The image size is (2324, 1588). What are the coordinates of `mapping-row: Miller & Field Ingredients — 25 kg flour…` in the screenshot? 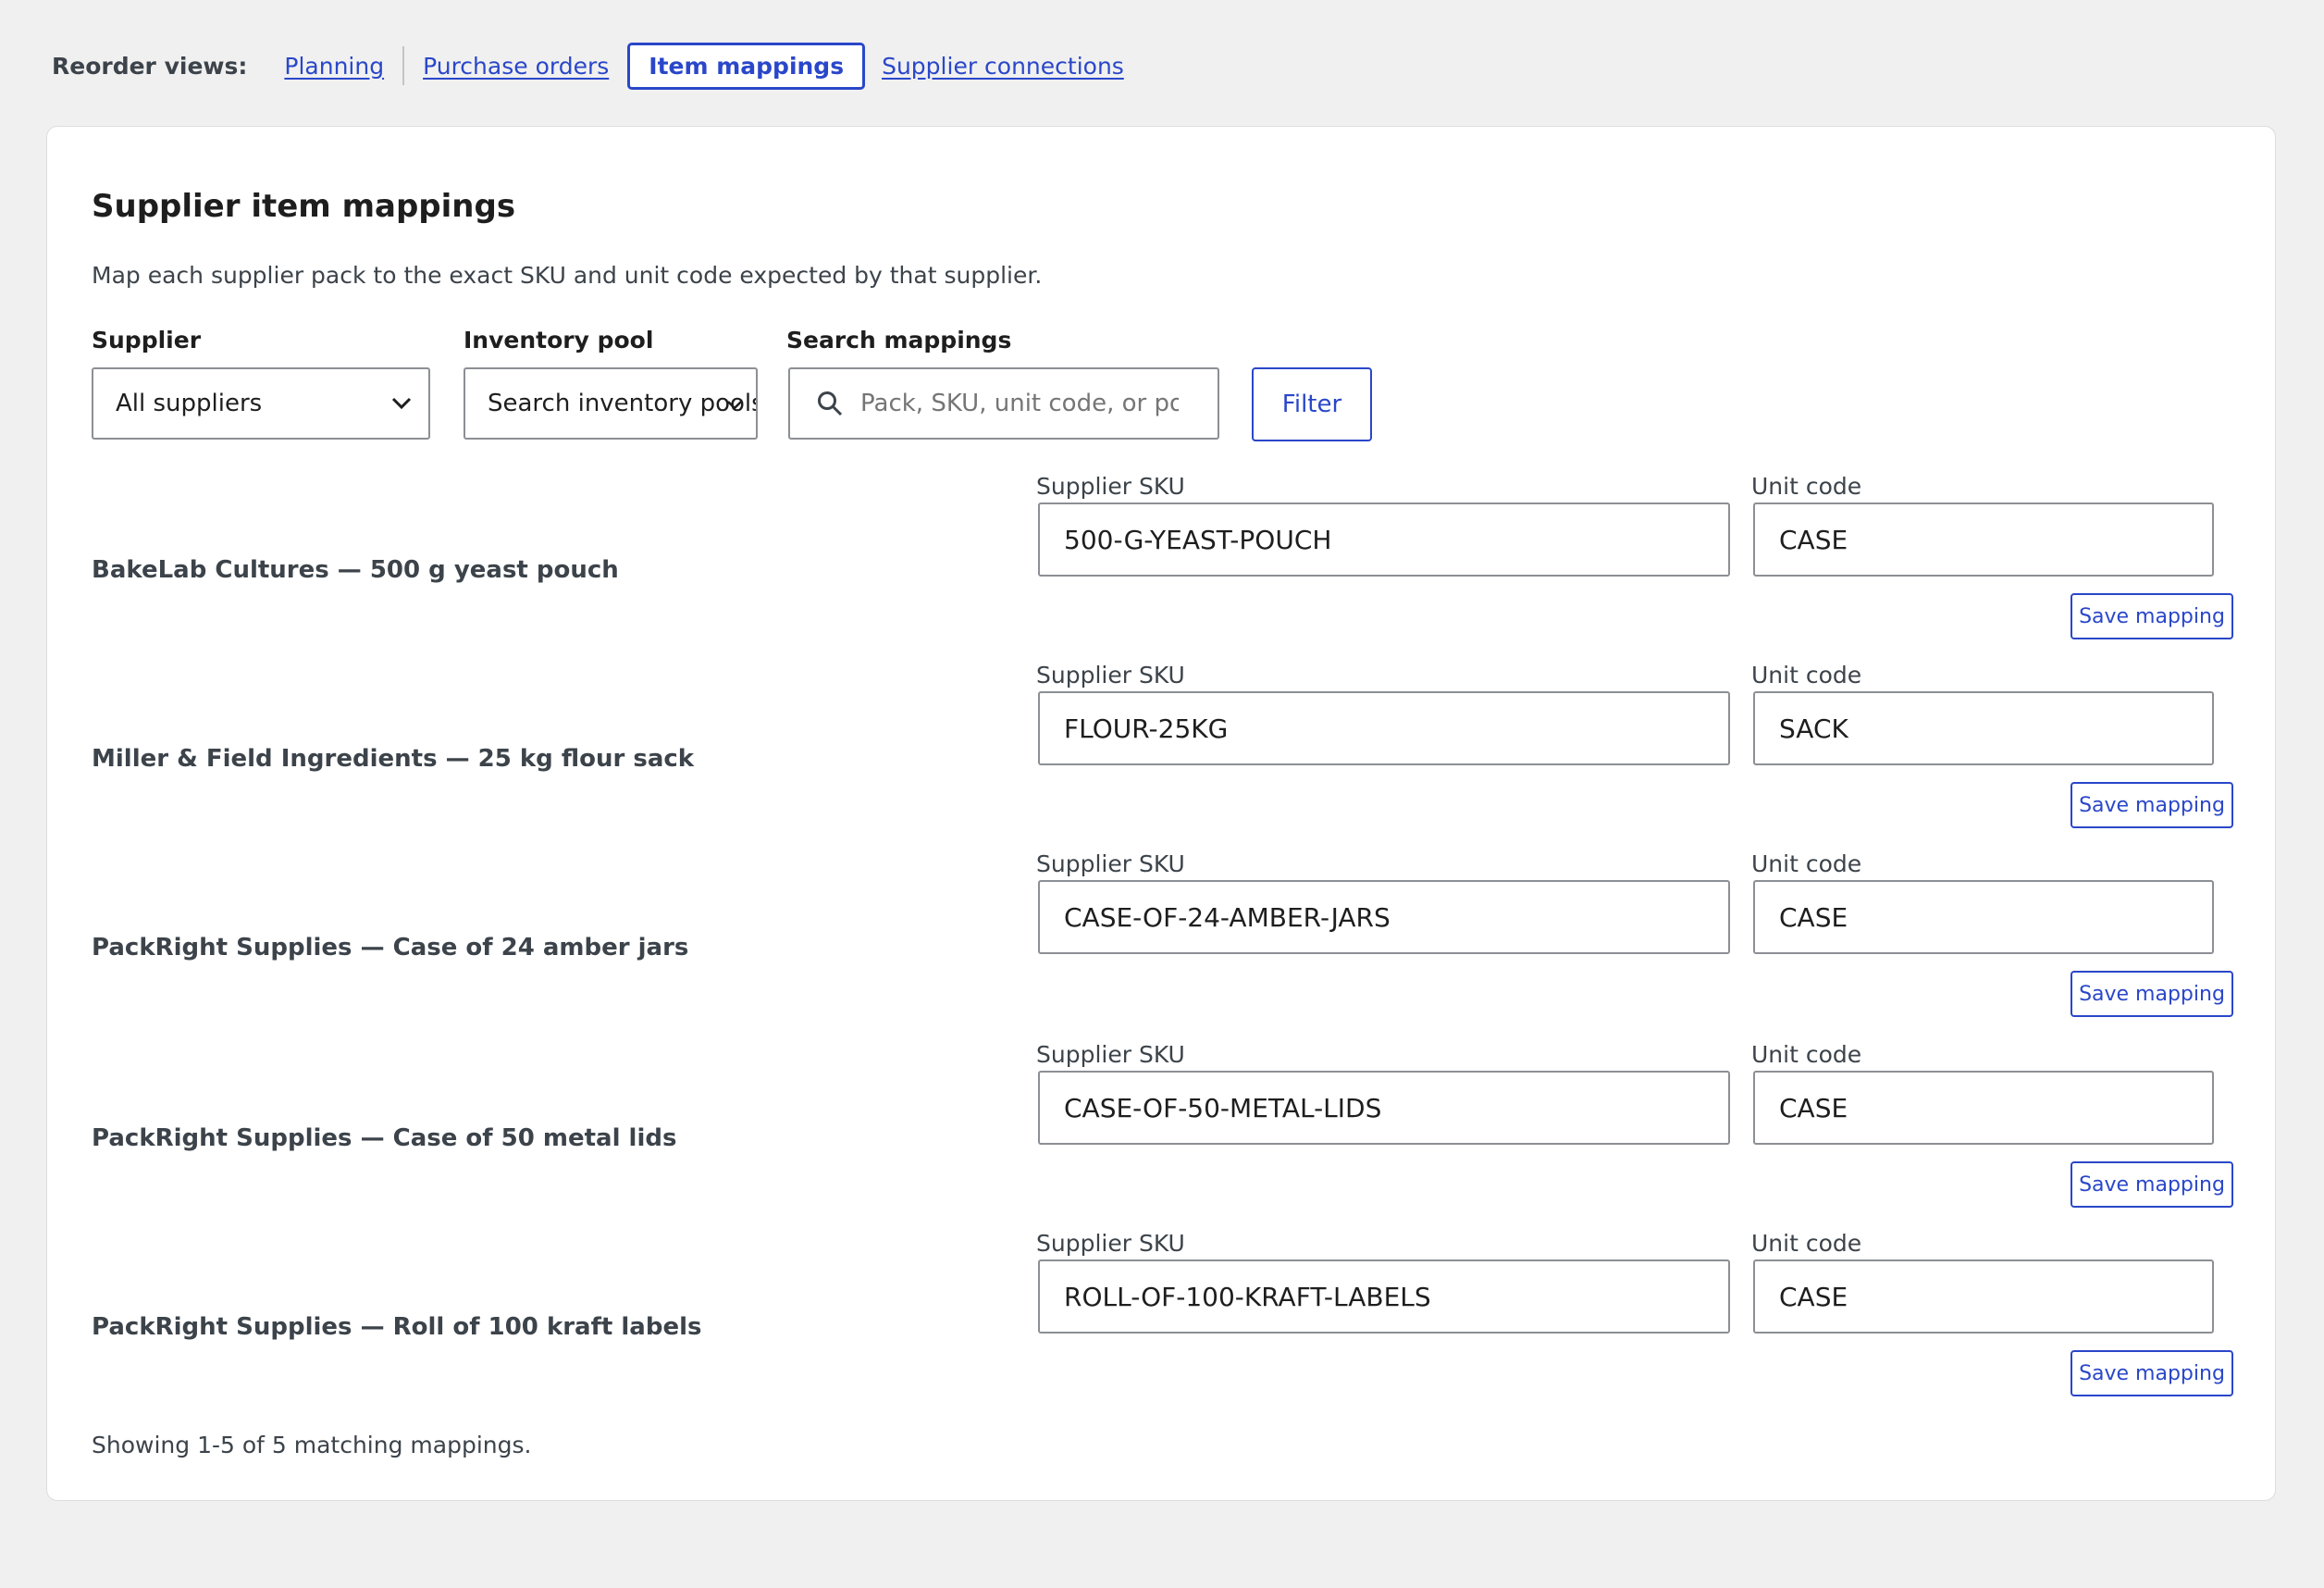 It's located at (1162, 756).